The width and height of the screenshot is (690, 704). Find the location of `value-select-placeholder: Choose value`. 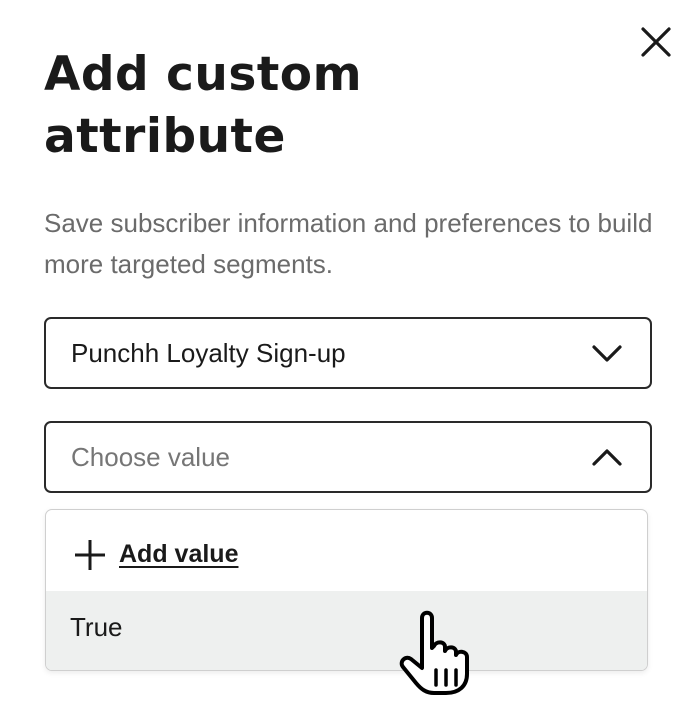

value-select-placeholder: Choose value is located at coordinates (150, 457).